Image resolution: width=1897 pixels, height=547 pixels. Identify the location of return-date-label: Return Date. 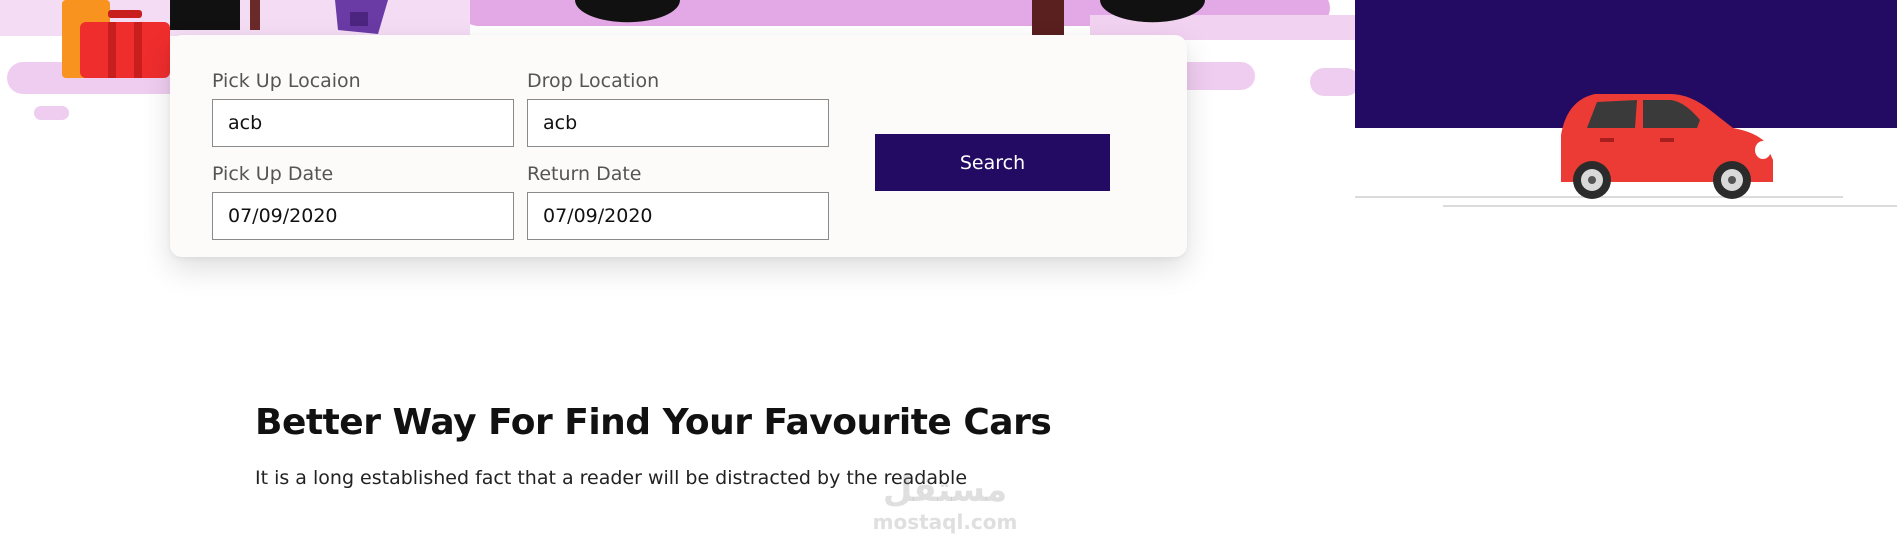
(584, 174).